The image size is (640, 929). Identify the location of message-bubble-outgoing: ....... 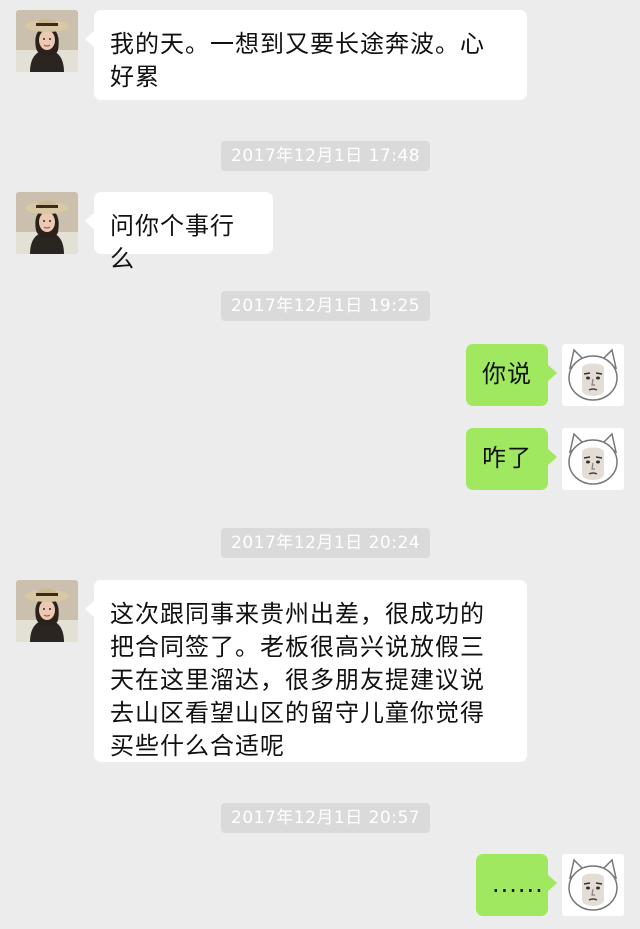
(516, 885).